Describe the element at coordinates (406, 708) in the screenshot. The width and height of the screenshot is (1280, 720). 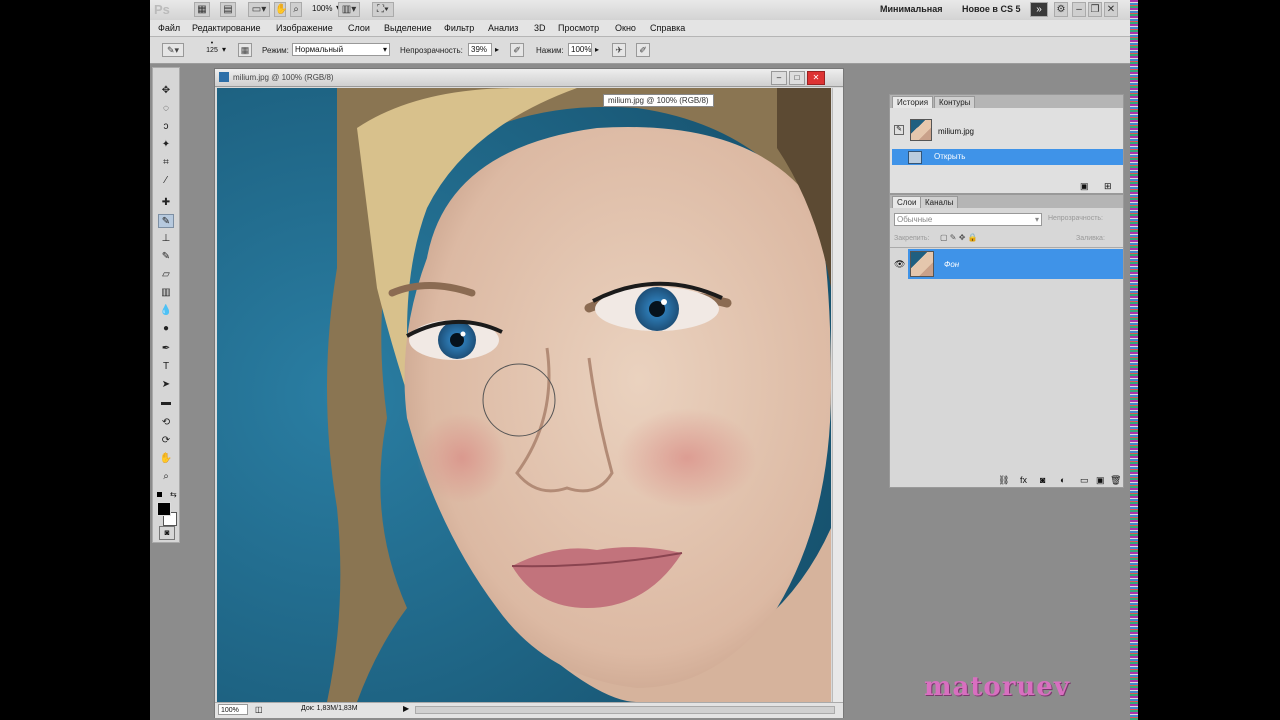
I see `status-menu-icon: ▶` at that location.